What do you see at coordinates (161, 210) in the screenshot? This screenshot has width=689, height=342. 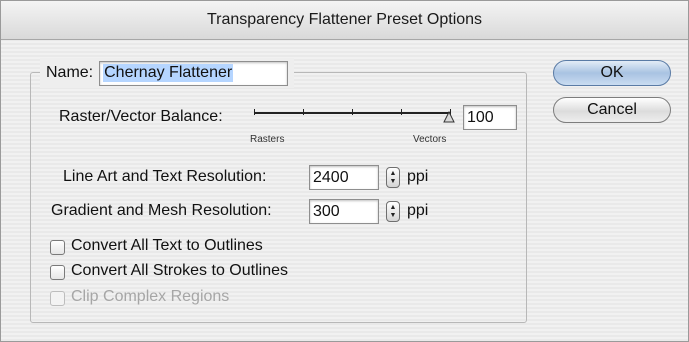 I see `gradient-label: Gradient and Mesh Resolution:` at bounding box center [161, 210].